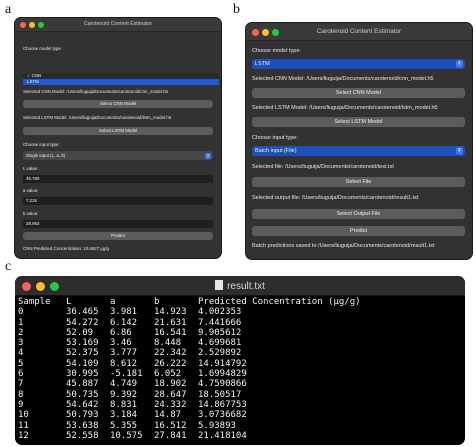 This screenshot has width=476, height=447. What do you see at coordinates (170, 312) in the screenshot?
I see `table-cell: 14.923` at bounding box center [170, 312].